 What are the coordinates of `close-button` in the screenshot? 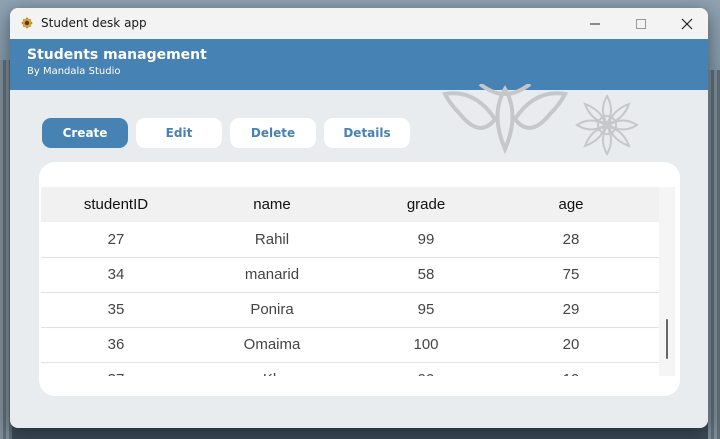 It's located at (686, 23).